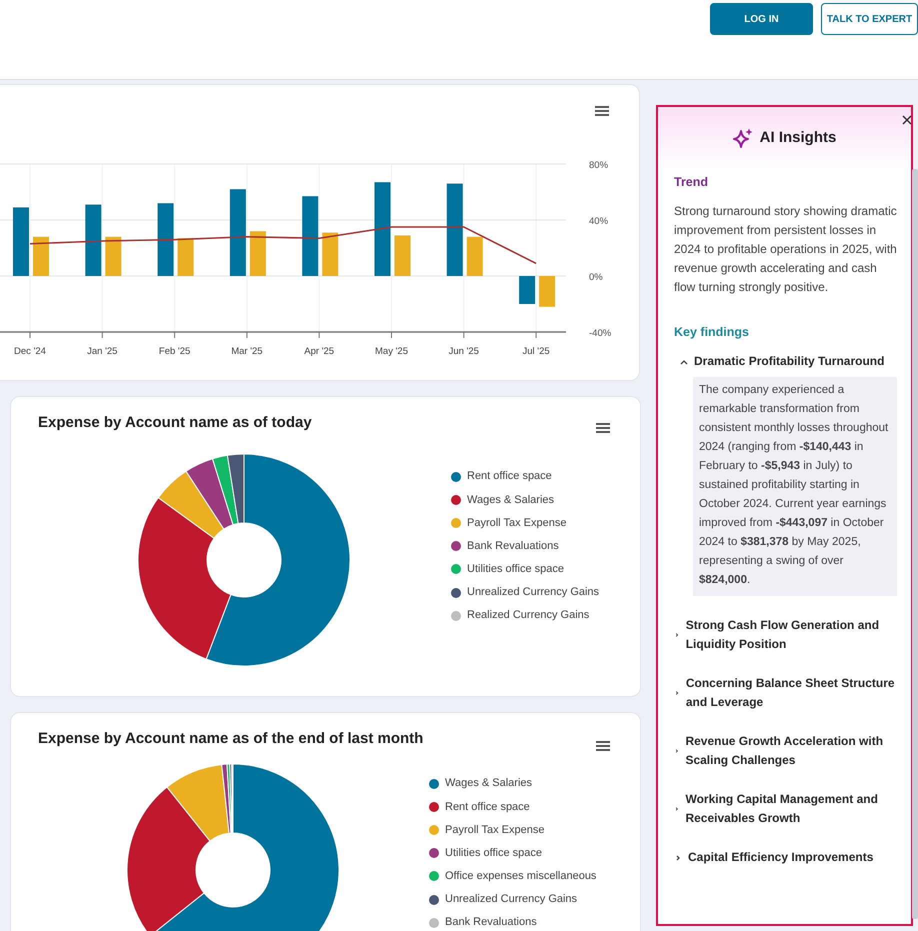  What do you see at coordinates (785, 809) in the screenshot?
I see `finding-toggle: Working Capital Management and Receivables Growth` at bounding box center [785, 809].